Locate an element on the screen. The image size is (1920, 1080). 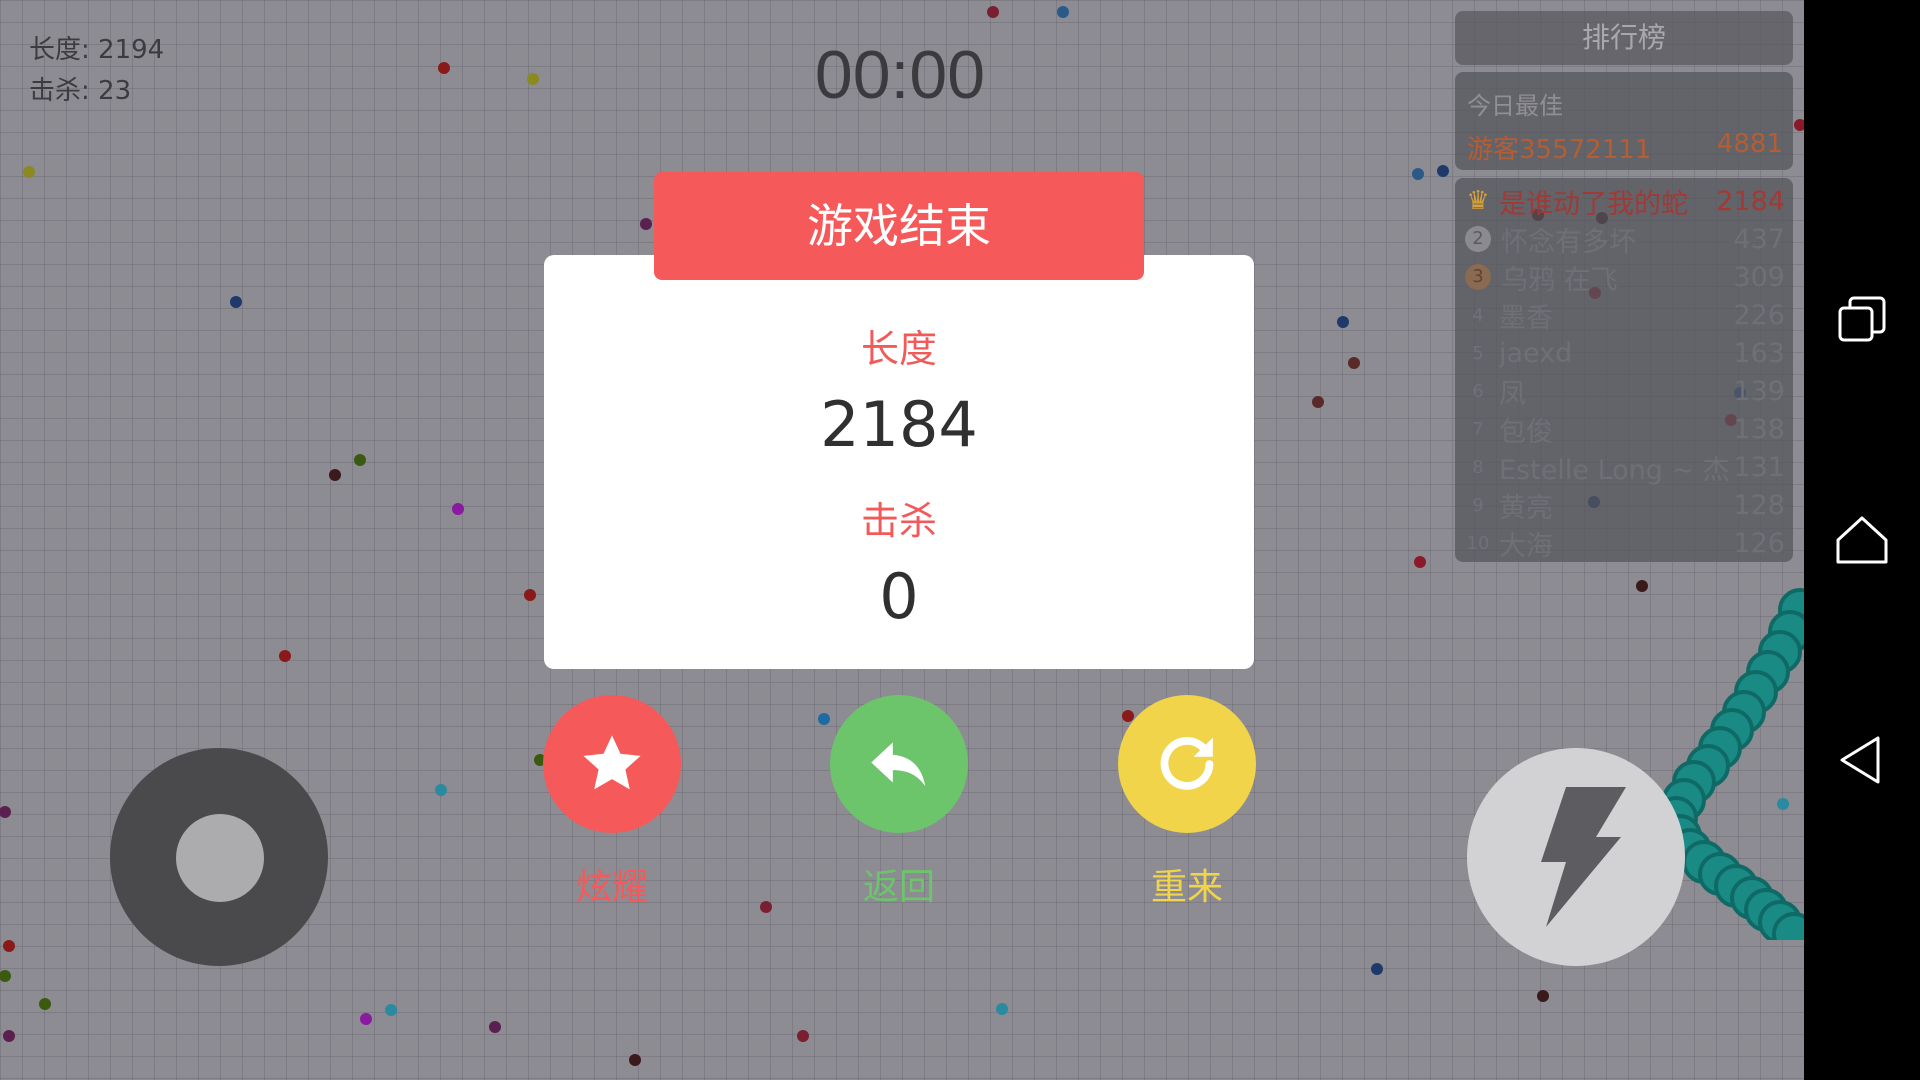
back-label: 返回 is located at coordinates (899, 884).